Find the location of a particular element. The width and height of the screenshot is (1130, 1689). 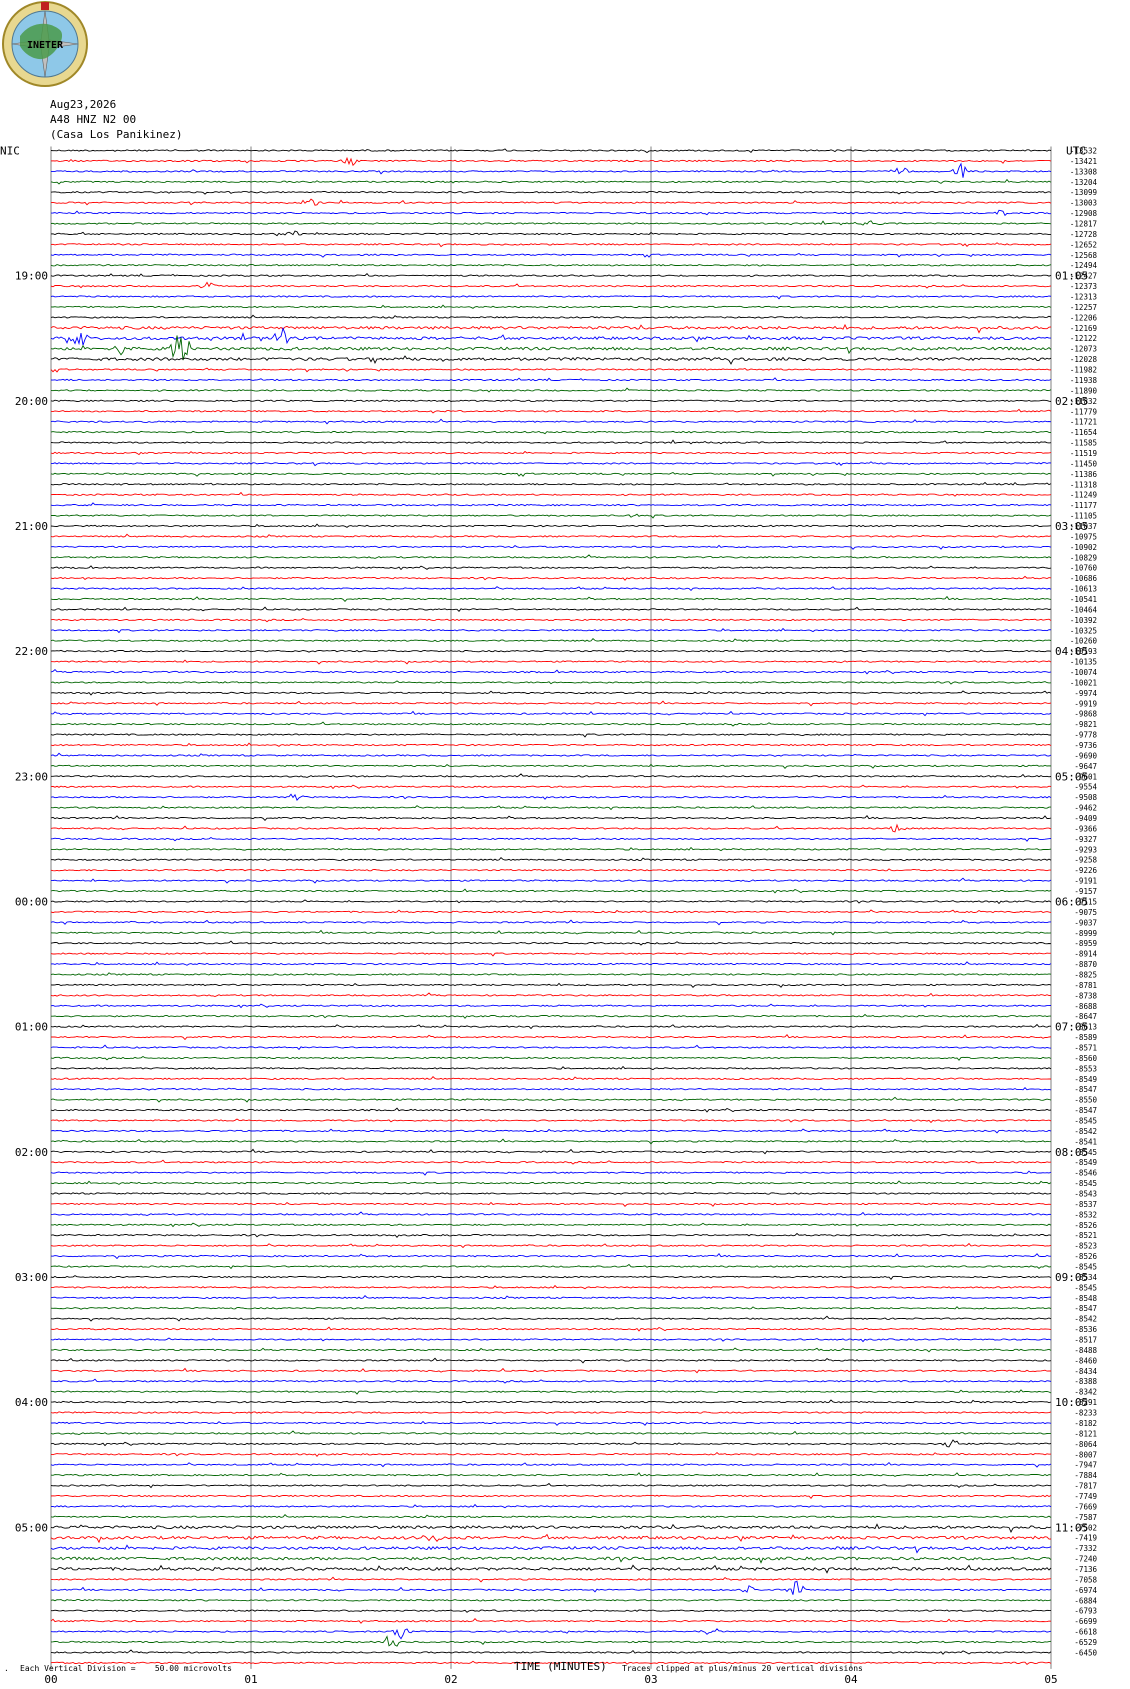

row-count-label: -7749 is located at coordinates (1085, 1496).